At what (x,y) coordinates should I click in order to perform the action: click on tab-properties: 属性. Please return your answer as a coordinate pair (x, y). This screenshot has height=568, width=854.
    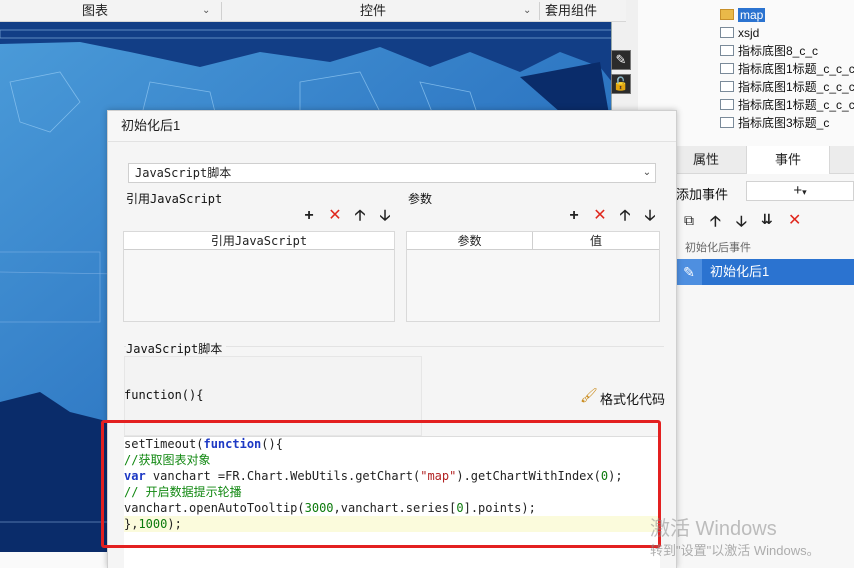
    Looking at the image, I should click on (706, 160).